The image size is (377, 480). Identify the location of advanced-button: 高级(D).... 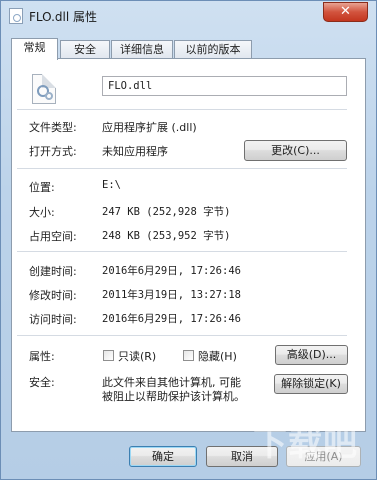
(311, 355).